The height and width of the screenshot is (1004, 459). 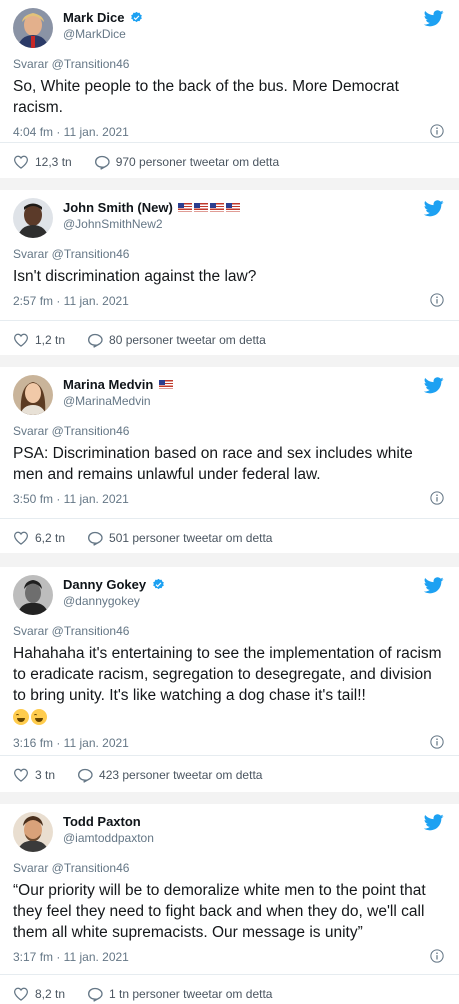 What do you see at coordinates (71, 499) in the screenshot?
I see `tweet-timestamp: 3:50 fm · 11 jan. 2021` at bounding box center [71, 499].